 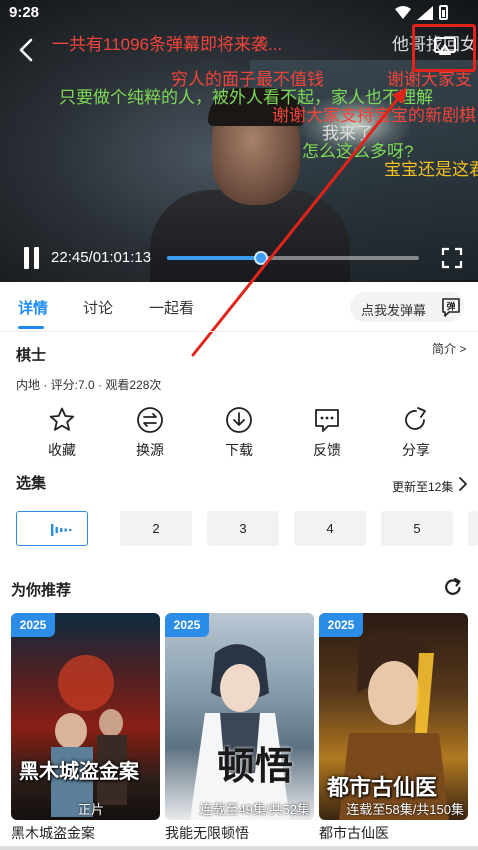 I want to click on feedback-icon, so click(x=327, y=420).